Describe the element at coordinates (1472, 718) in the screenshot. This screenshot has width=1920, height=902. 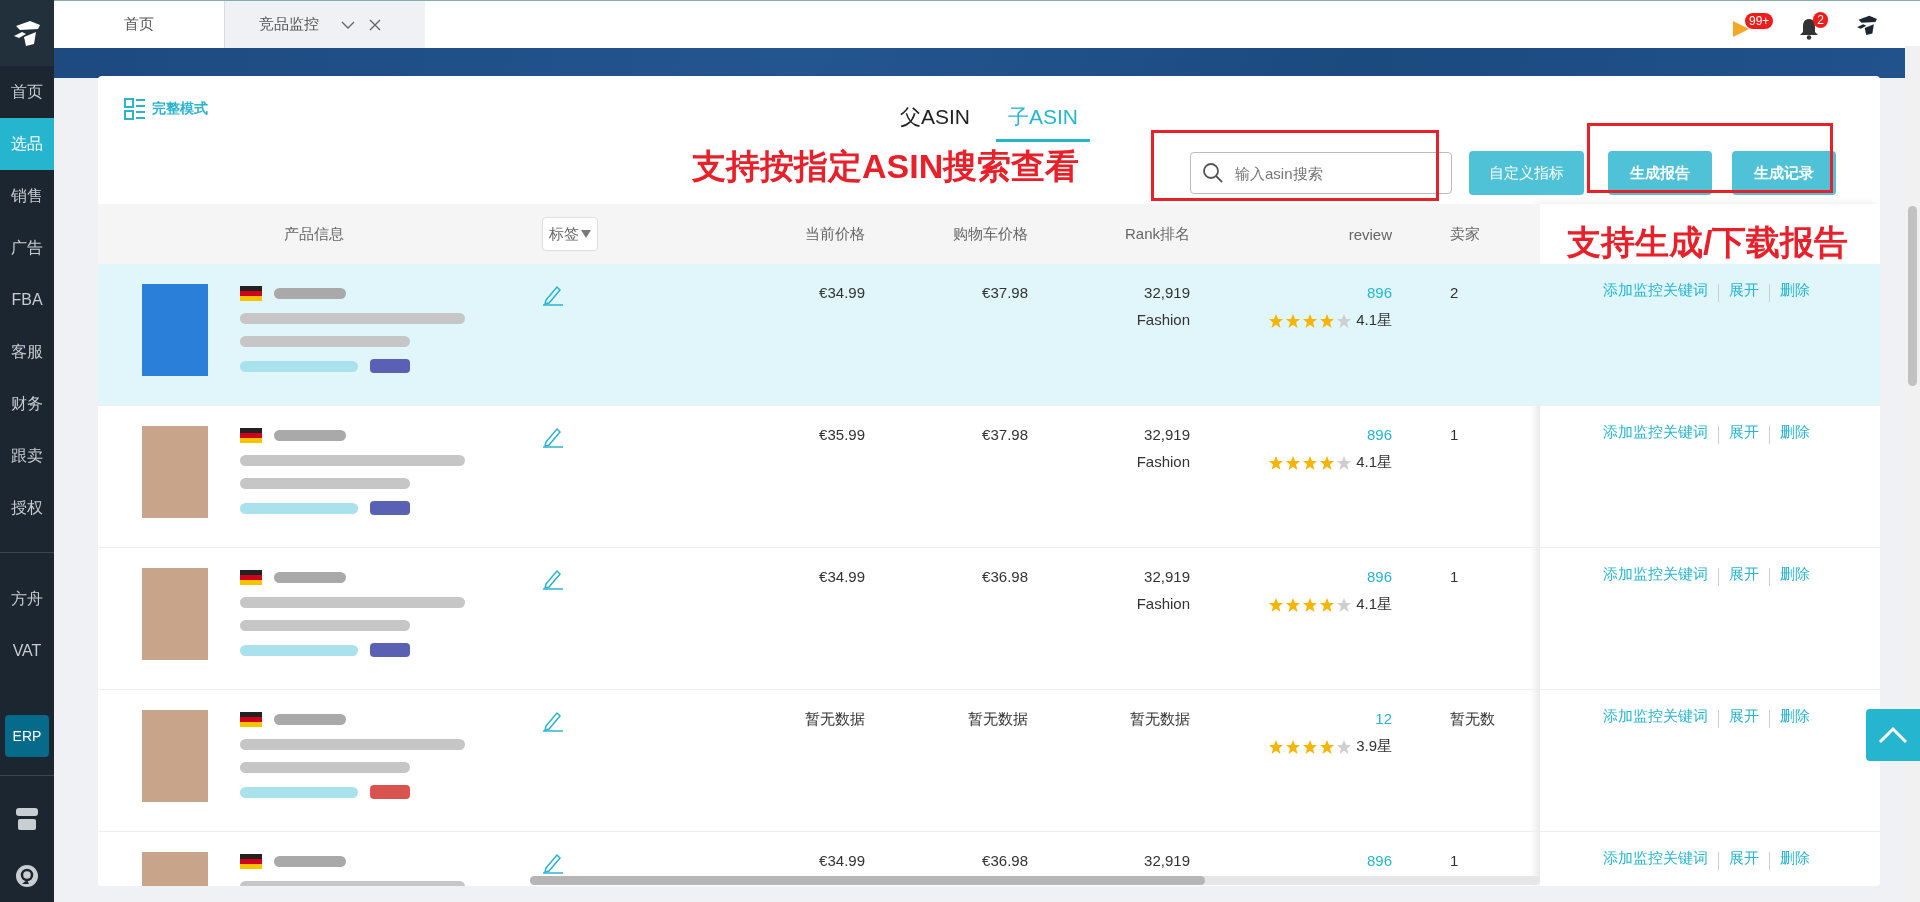
I see `seller-count-text: 暂无数` at that location.